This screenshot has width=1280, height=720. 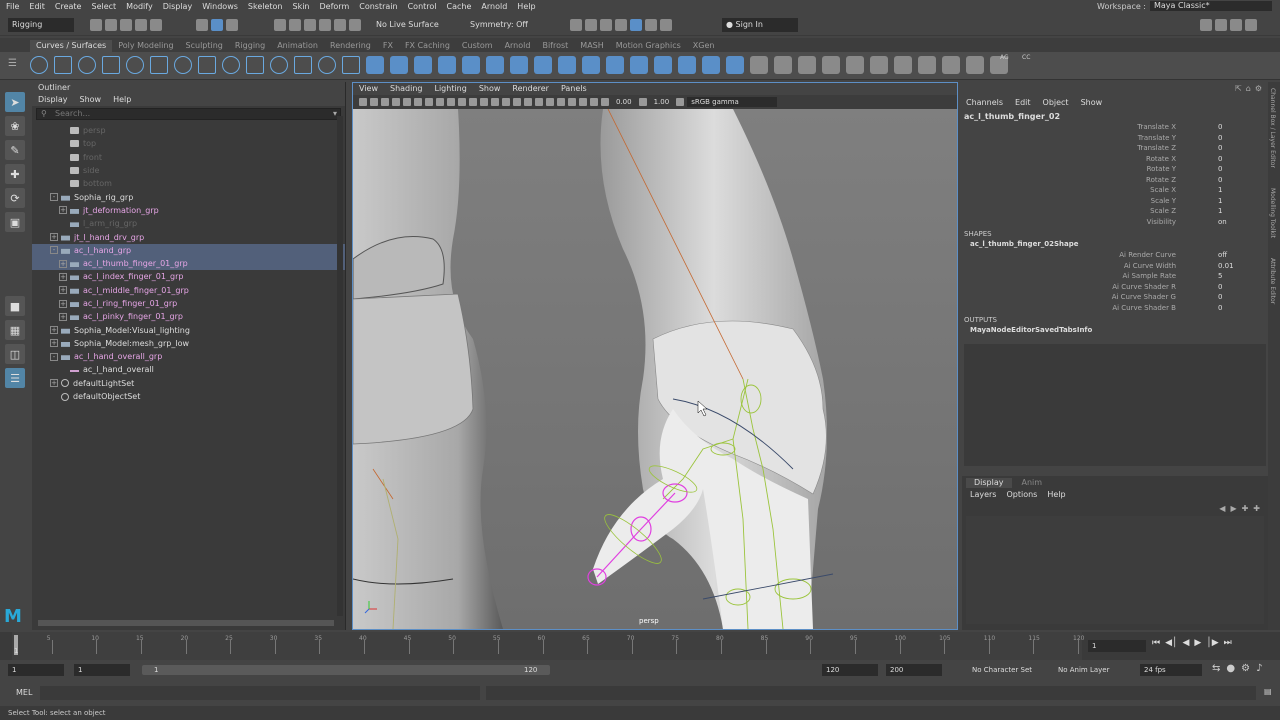 What do you see at coordinates (495, 65) in the screenshot?
I see `torus-icon` at bounding box center [495, 65].